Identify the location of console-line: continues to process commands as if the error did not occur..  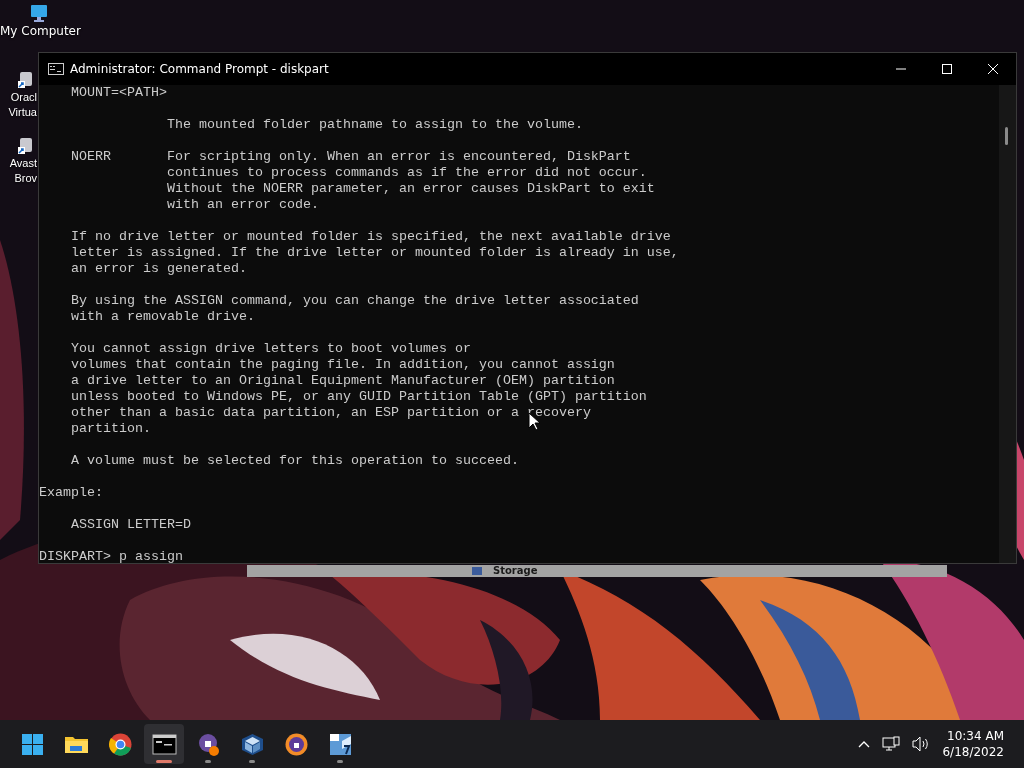
(406, 173).